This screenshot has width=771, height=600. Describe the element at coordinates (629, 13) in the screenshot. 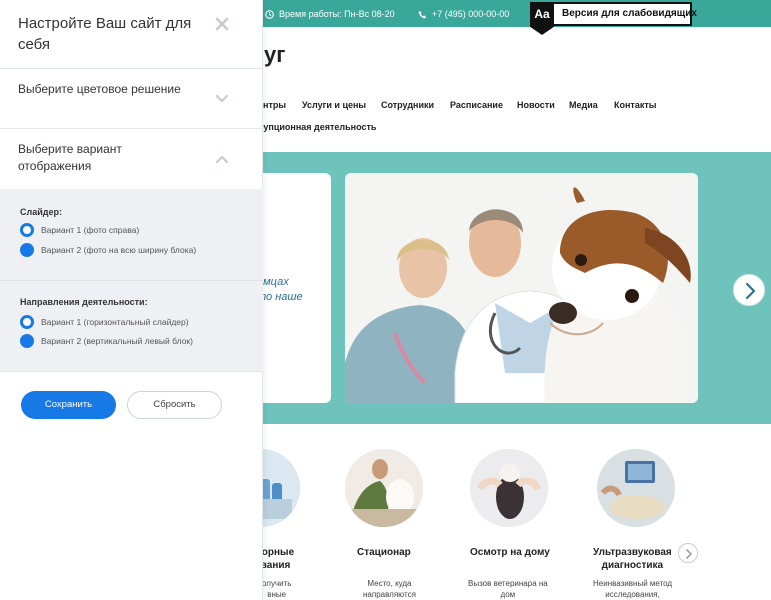

I see `accessibility-label: Версия для слабовидящих` at that location.